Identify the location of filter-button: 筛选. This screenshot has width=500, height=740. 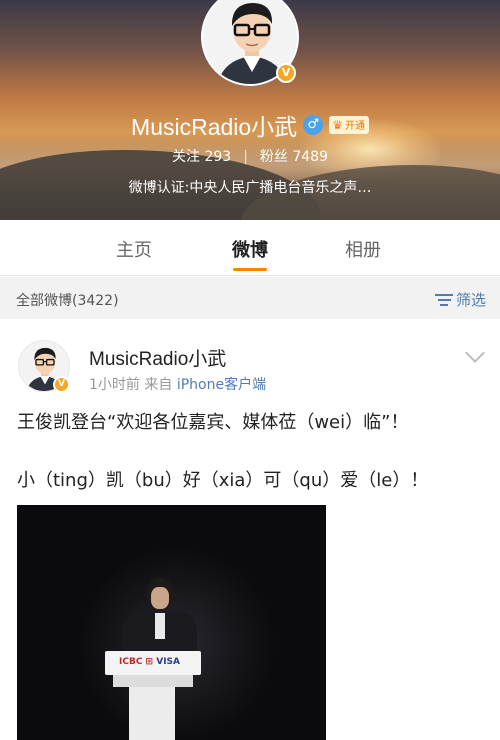
(460, 299).